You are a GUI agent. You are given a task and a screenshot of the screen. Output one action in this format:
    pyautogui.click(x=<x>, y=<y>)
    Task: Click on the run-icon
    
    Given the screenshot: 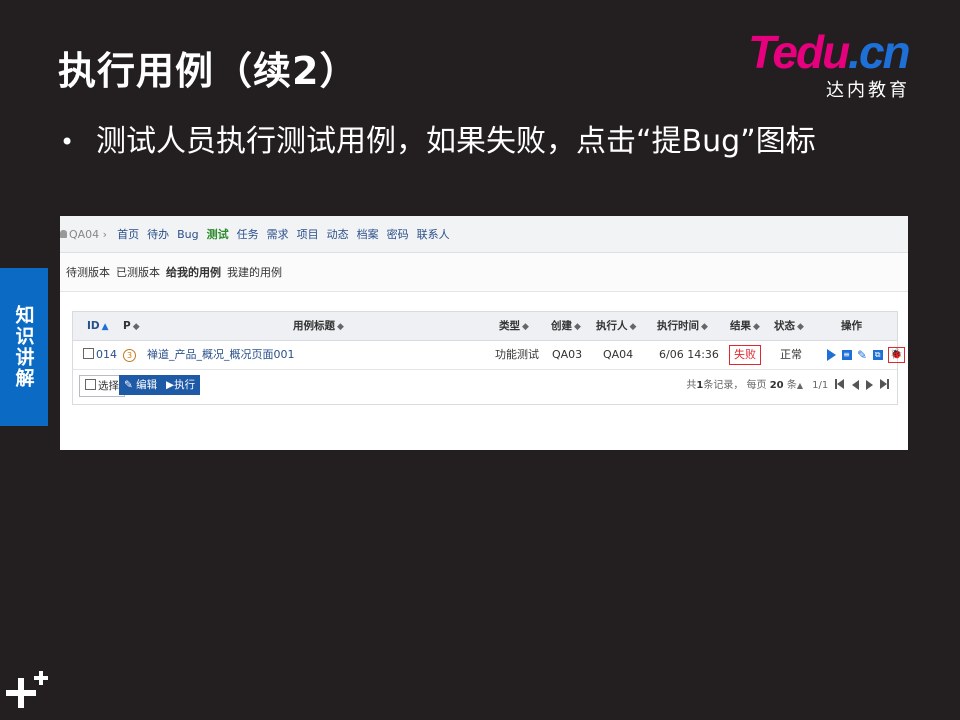 What is the action you would take?
    pyautogui.click(x=831, y=355)
    